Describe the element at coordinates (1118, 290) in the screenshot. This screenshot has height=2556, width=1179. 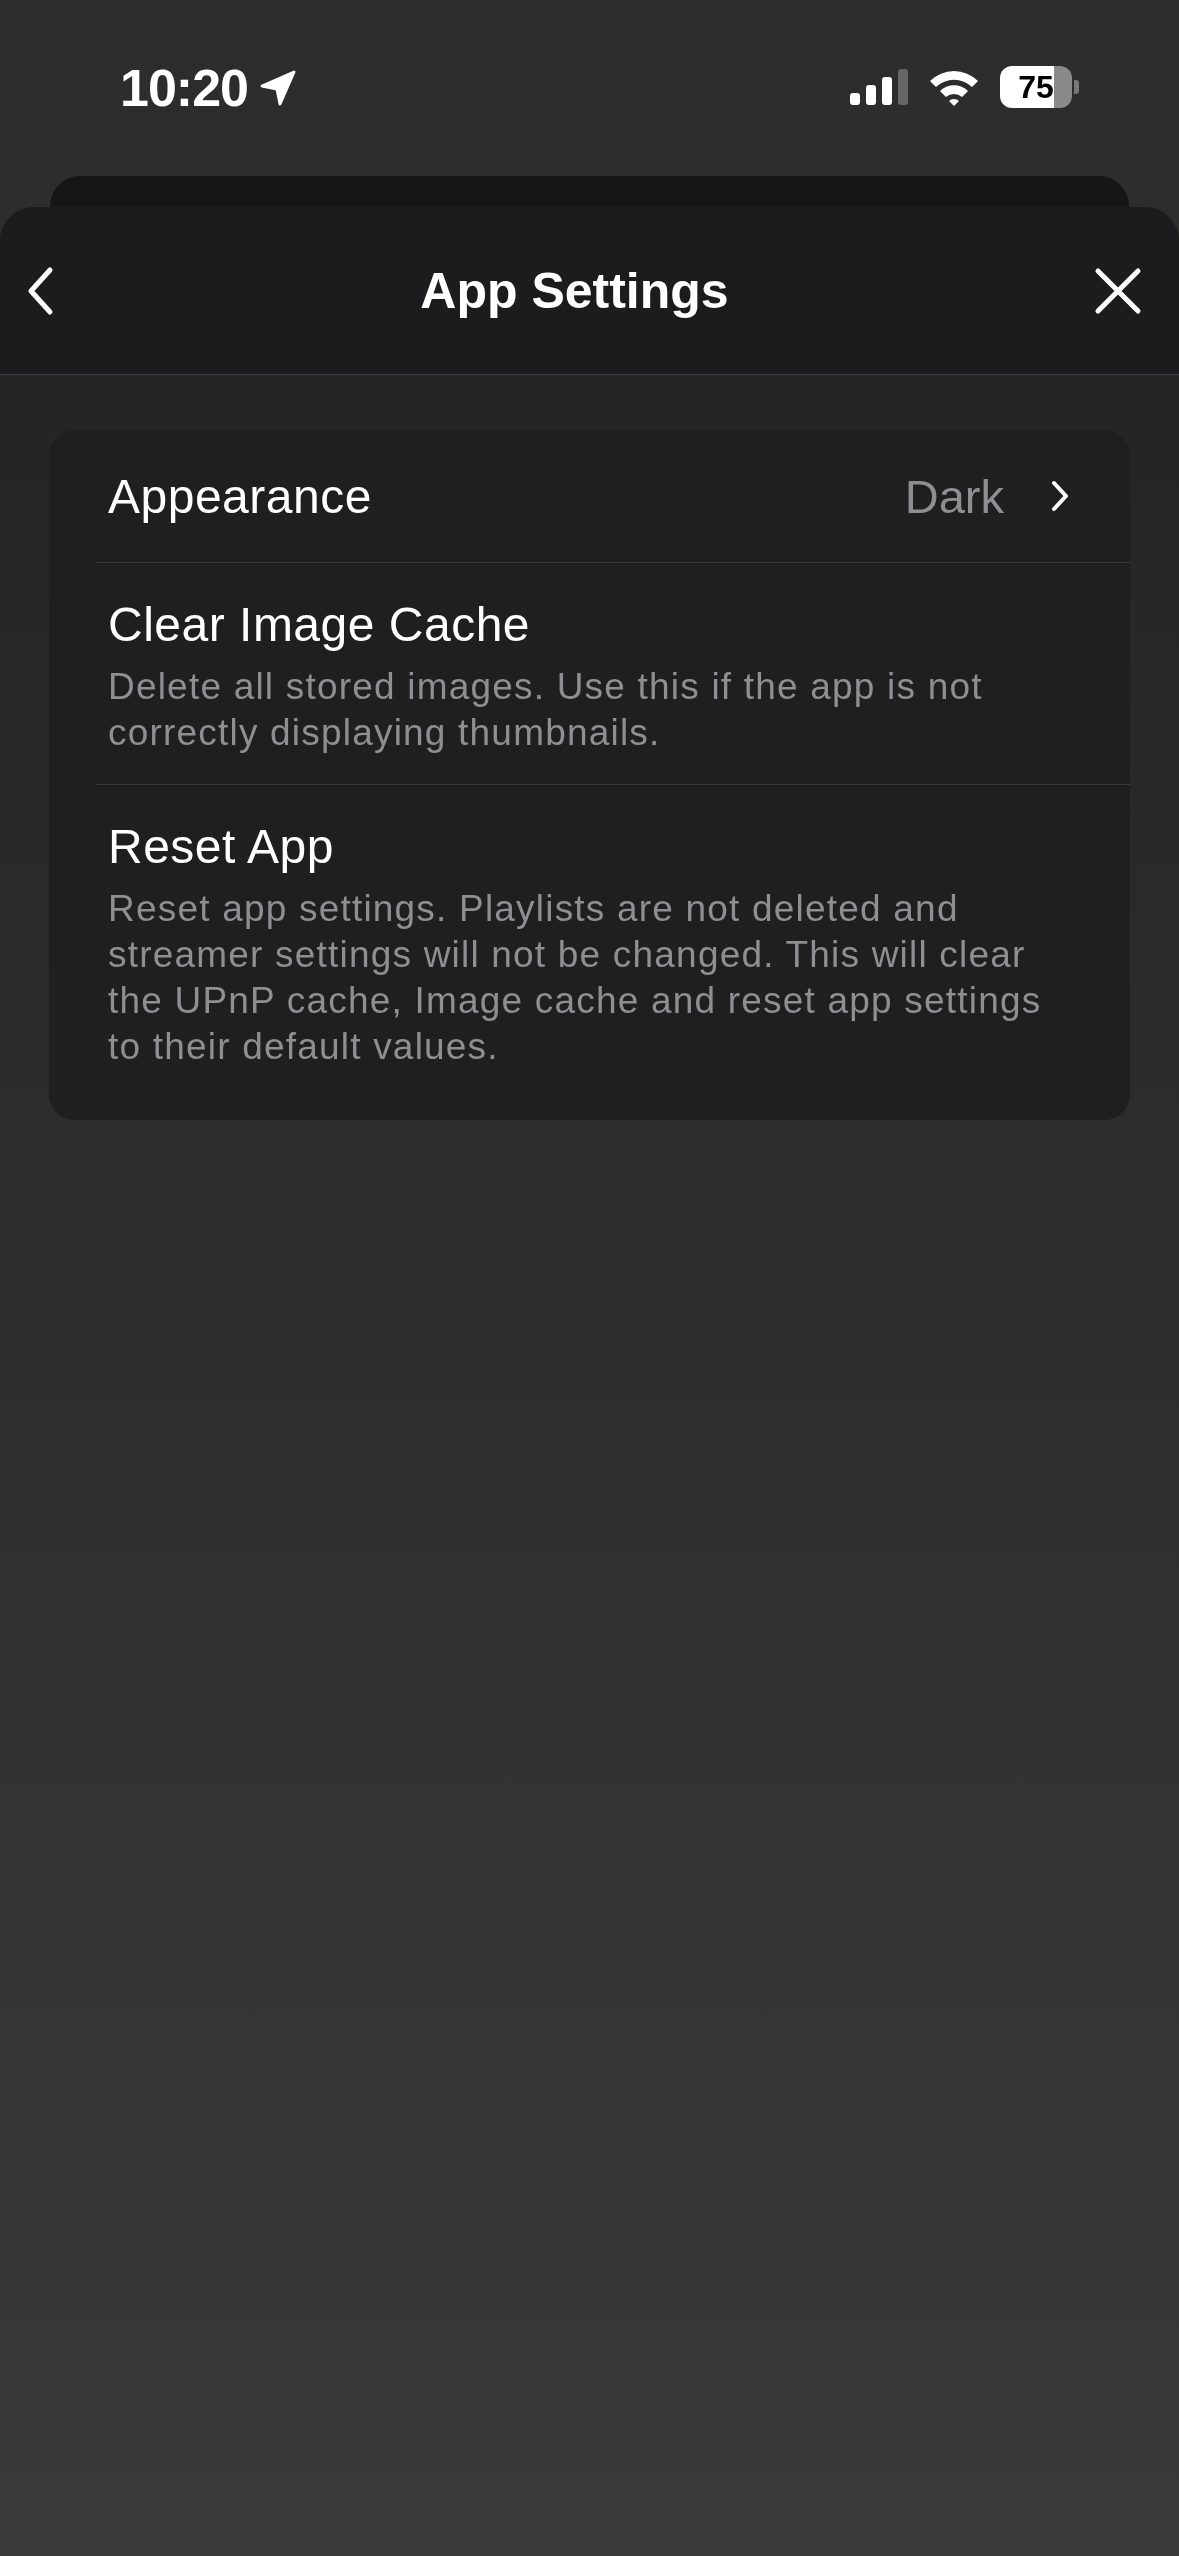
I see `close-icon` at that location.